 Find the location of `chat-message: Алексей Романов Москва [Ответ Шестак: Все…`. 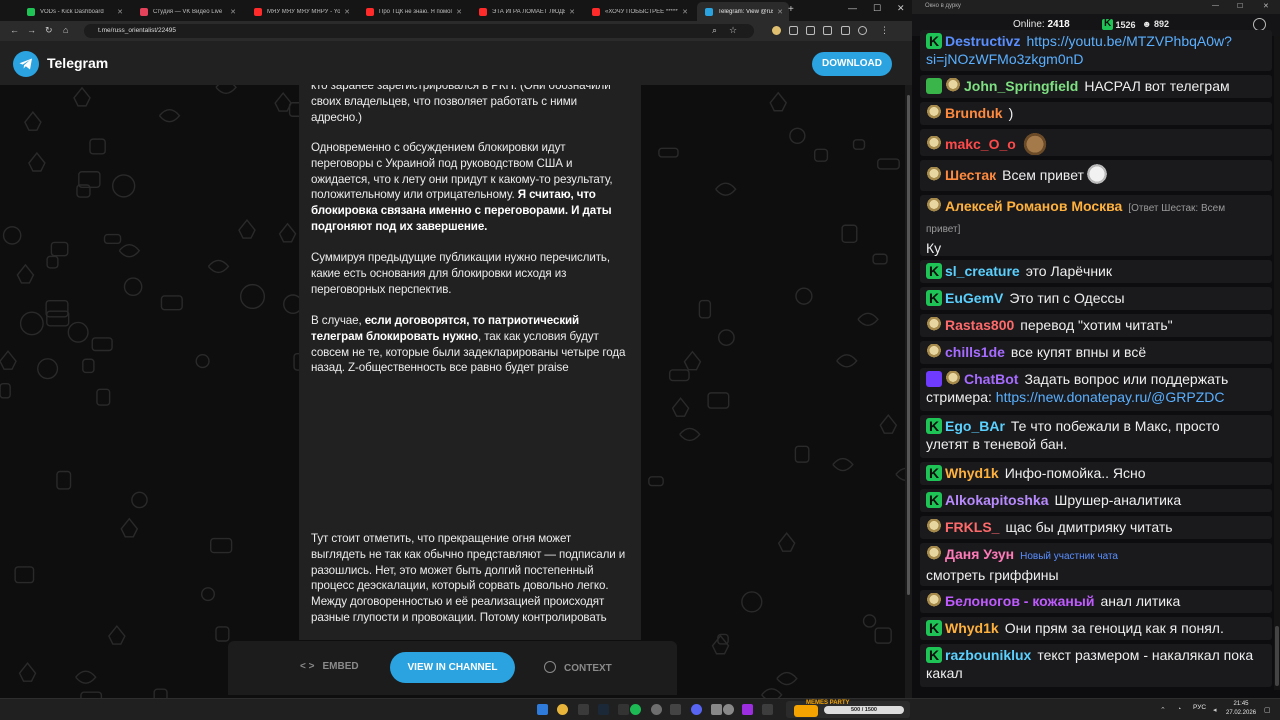

chat-message: Алексей Романов Москва [Ответ Шестак: Все… is located at coordinates (1096, 225).